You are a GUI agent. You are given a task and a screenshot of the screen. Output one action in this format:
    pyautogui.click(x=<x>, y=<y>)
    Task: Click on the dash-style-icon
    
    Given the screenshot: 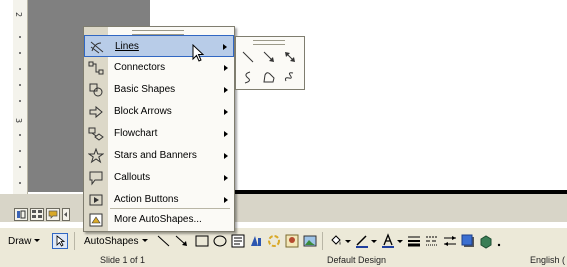 What is the action you would take?
    pyautogui.click(x=432, y=241)
    